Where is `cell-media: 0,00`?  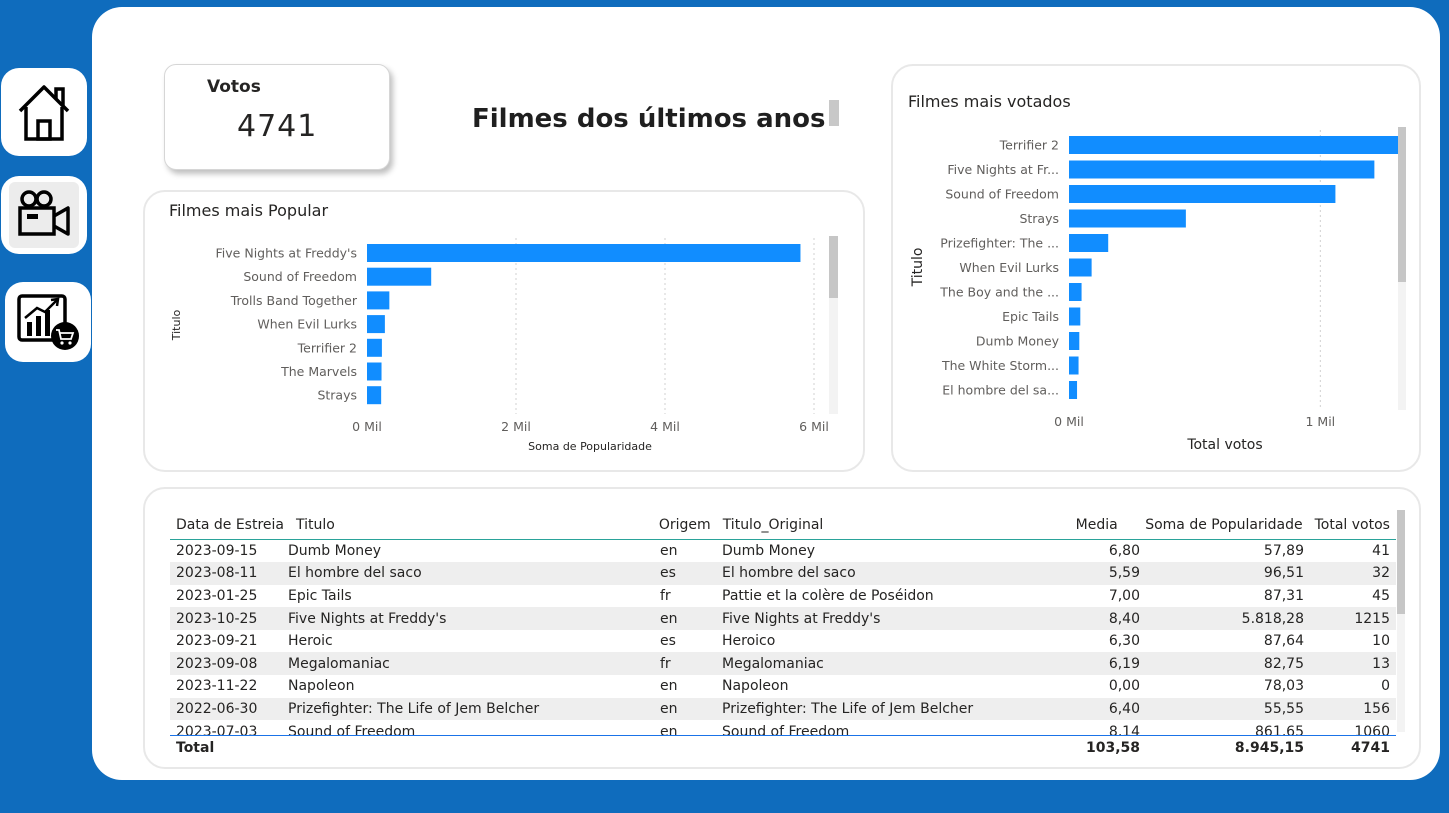 cell-media: 0,00 is located at coordinates (1124, 686).